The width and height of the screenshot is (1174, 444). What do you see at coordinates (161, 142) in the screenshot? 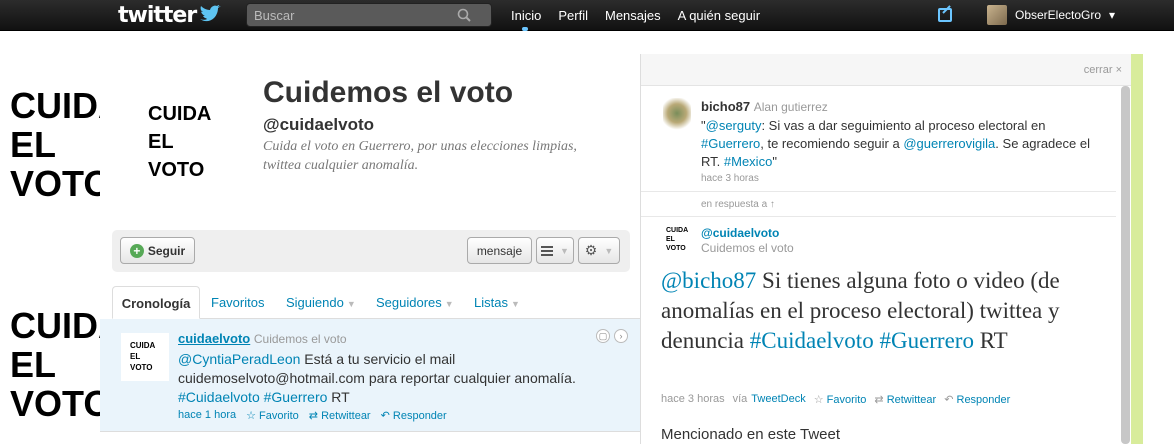
I see `avatar-line: EL` at bounding box center [161, 142].